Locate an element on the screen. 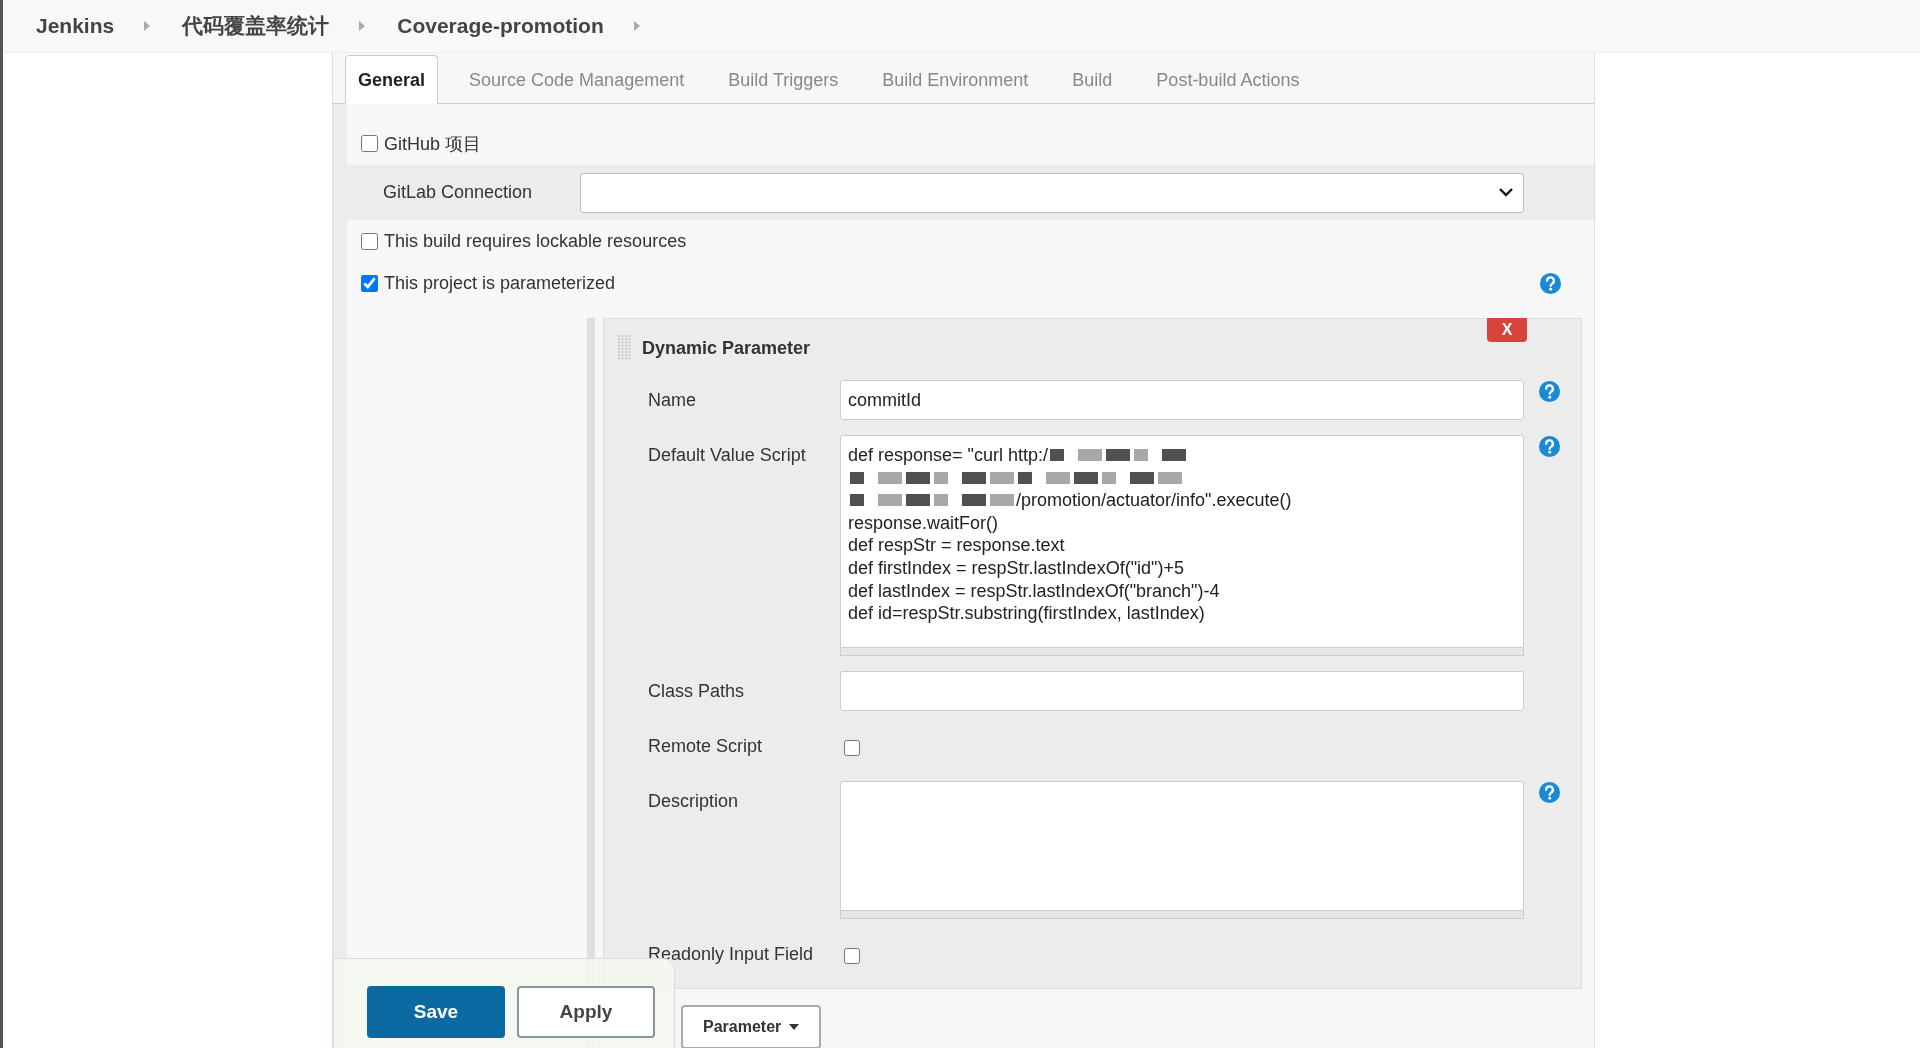  caret-down-icon is located at coordinates (794, 1027).